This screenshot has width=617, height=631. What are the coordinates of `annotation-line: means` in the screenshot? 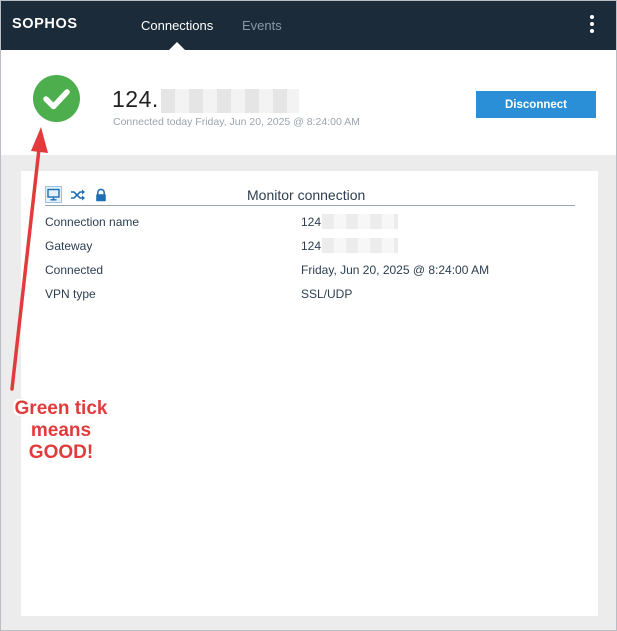 It's located at (61, 430).